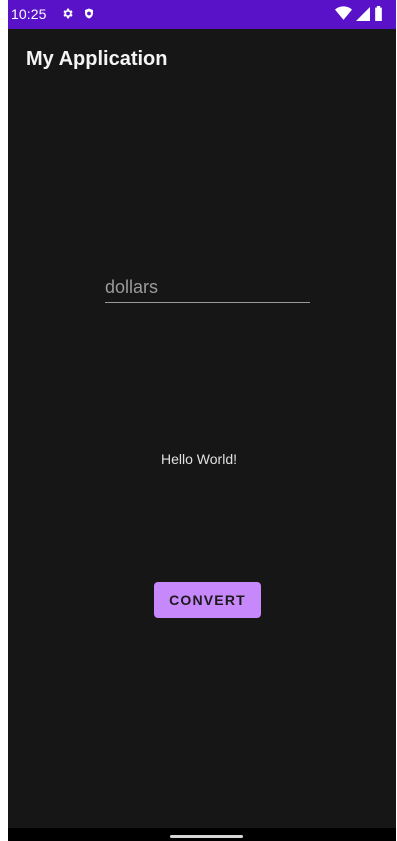 Image resolution: width=397 pixels, height=841 pixels. Describe the element at coordinates (199, 459) in the screenshot. I see `hello-text: Hello World!` at that location.